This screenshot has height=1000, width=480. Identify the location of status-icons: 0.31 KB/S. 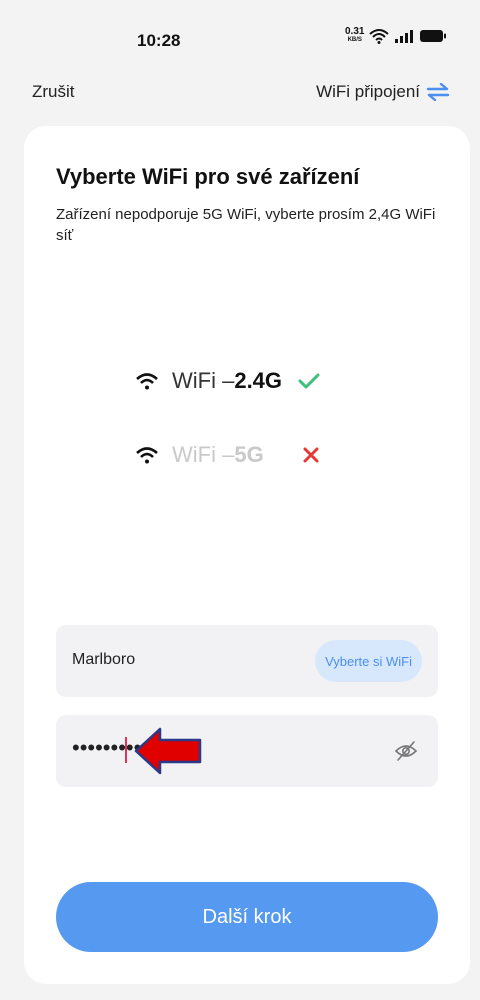
(396, 35).